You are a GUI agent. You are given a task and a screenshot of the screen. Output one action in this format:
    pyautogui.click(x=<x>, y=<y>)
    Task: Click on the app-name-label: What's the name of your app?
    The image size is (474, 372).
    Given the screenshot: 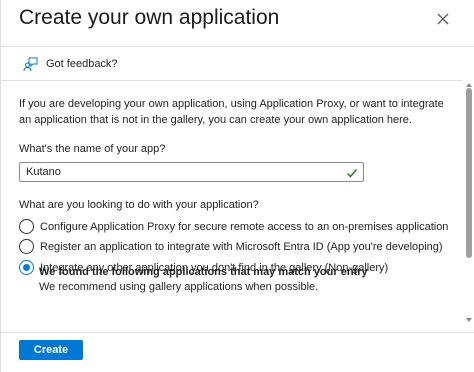 What is the action you would take?
    pyautogui.click(x=92, y=149)
    